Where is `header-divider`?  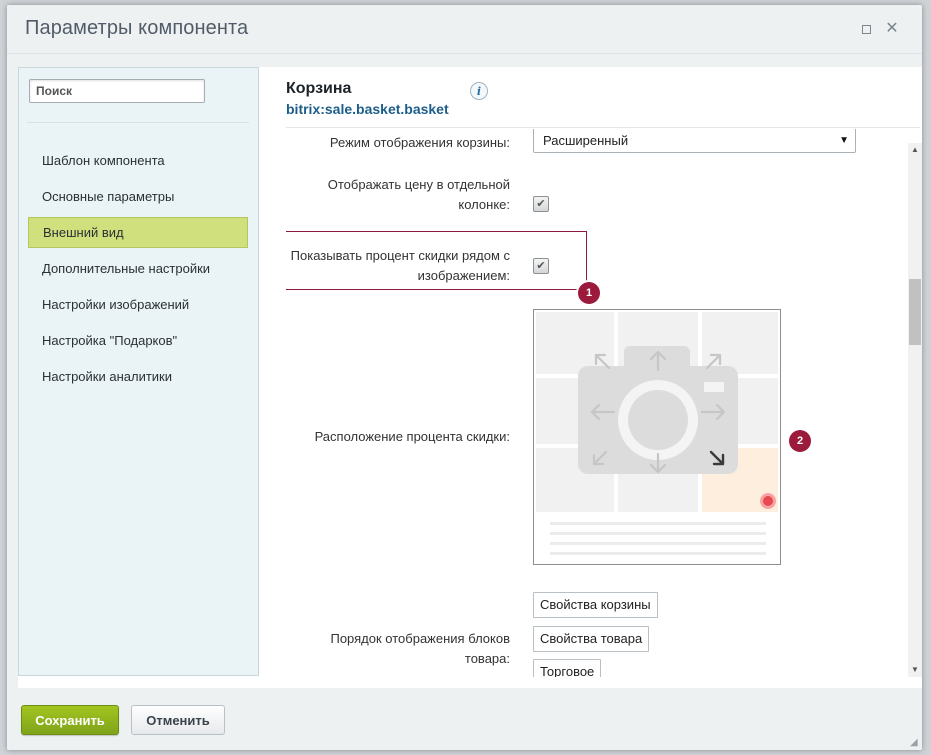
header-divider is located at coordinates (603, 127).